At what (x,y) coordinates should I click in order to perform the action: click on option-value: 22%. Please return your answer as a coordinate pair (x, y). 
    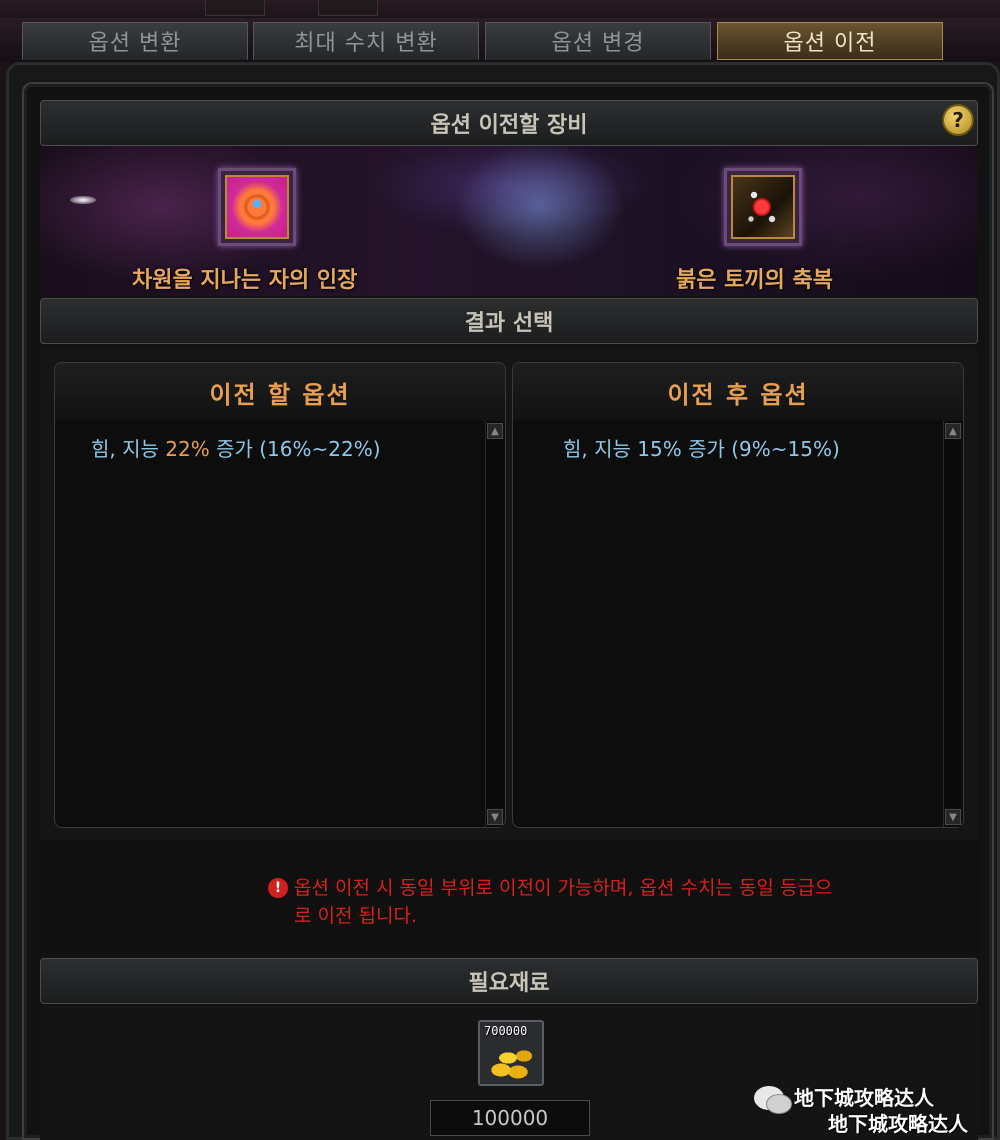
    Looking at the image, I should click on (187, 449).